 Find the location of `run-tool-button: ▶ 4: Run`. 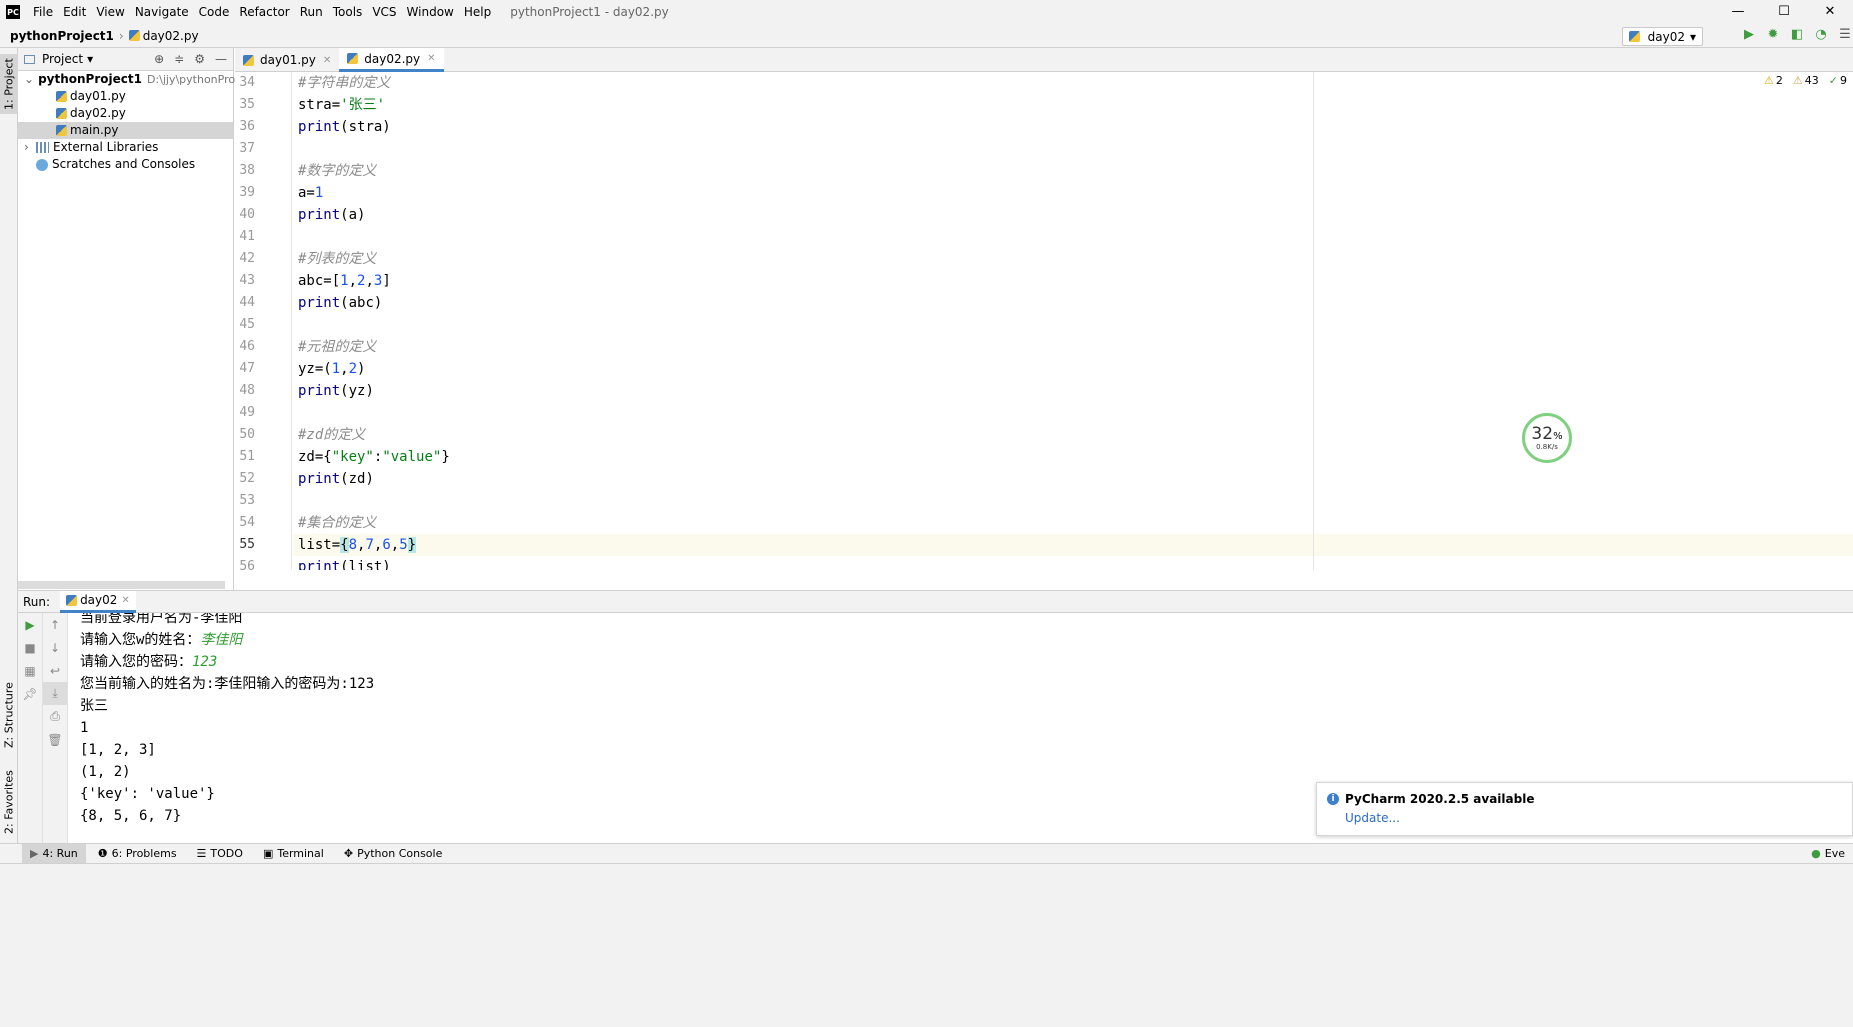

run-tool-button: ▶ 4: Run is located at coordinates (54, 853).